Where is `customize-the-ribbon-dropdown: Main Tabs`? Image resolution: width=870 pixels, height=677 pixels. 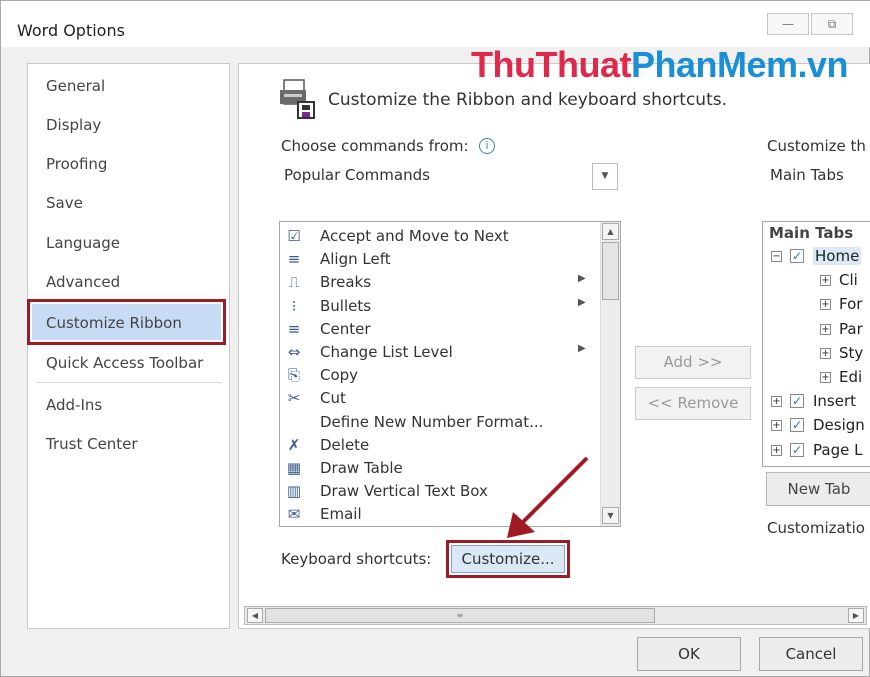
customize-the-ribbon-dropdown: Main Tabs is located at coordinates (807, 175).